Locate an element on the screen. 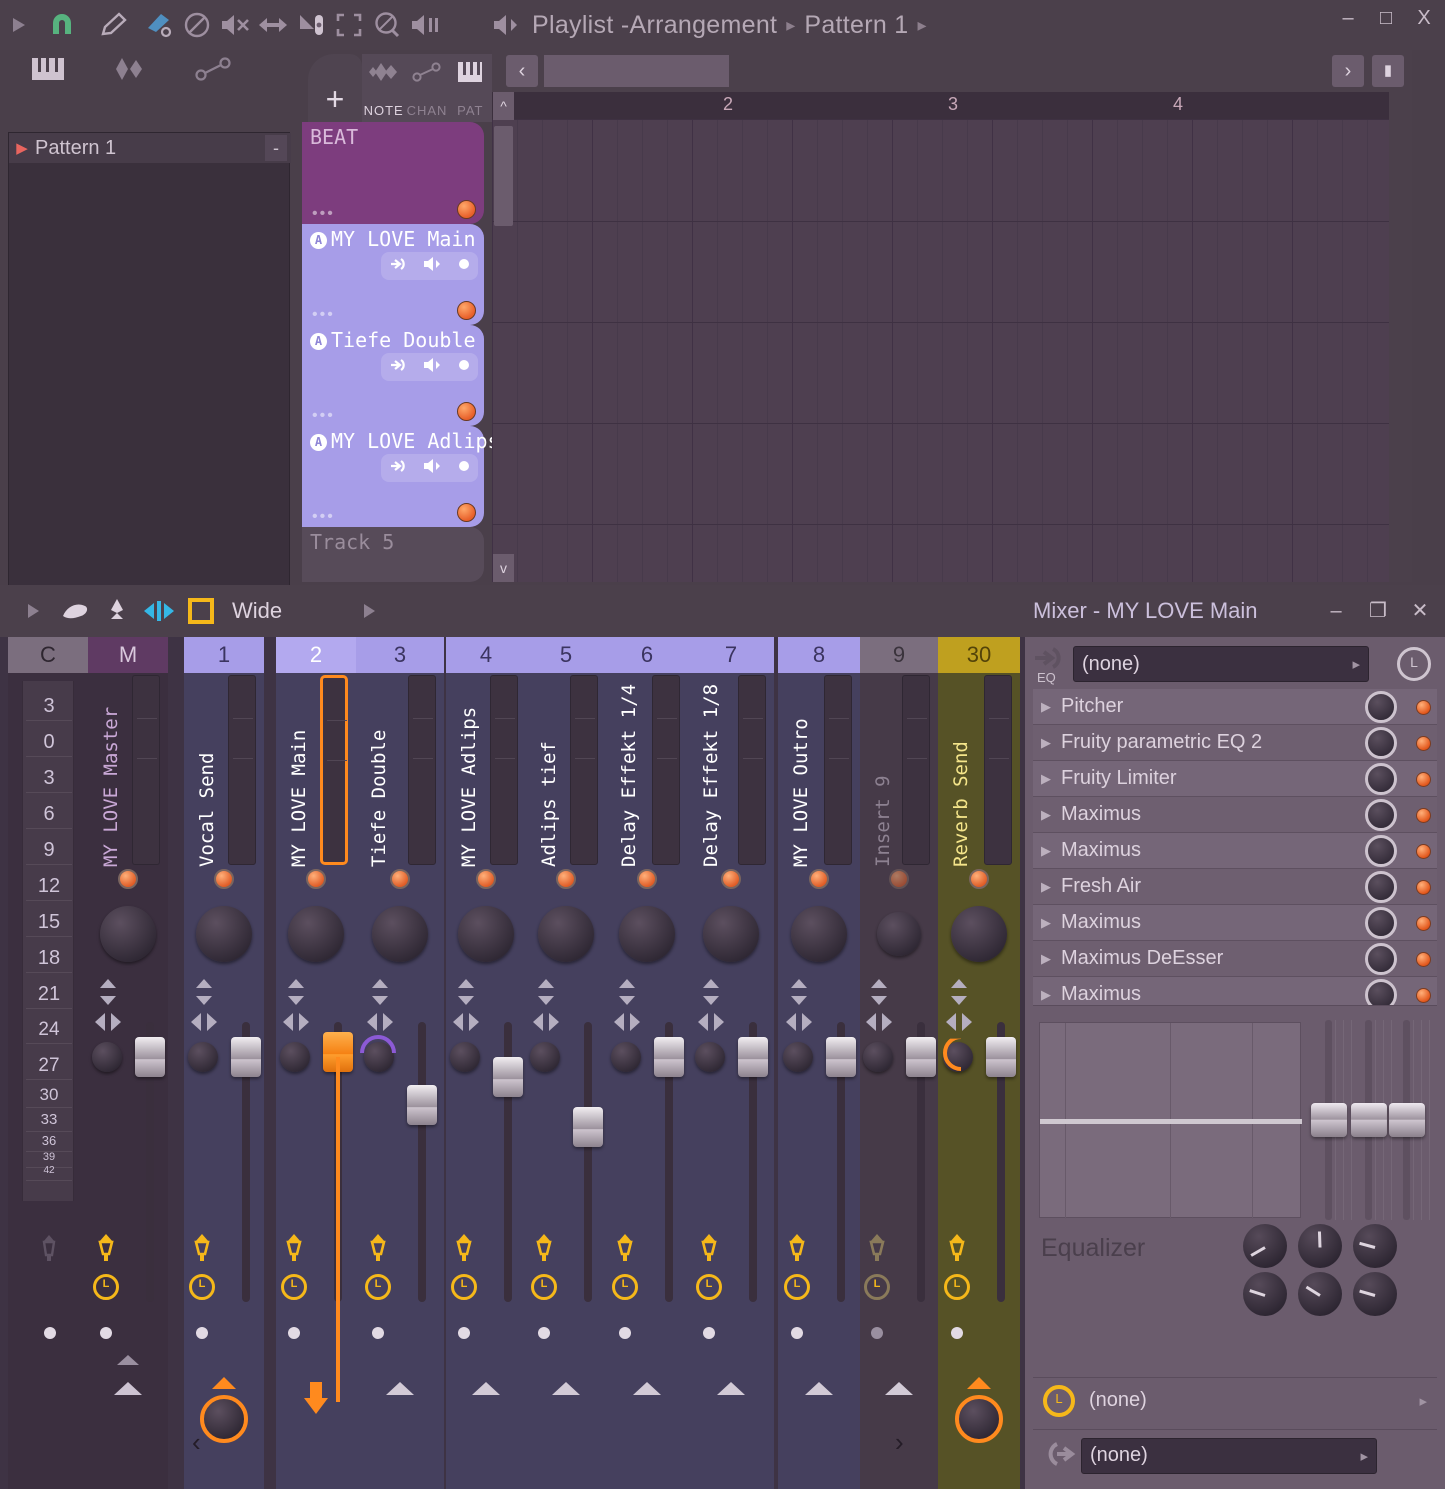 Image resolution: width=1445 pixels, height=1489 pixels. scroll-left-button: ‹ is located at coordinates (522, 71).